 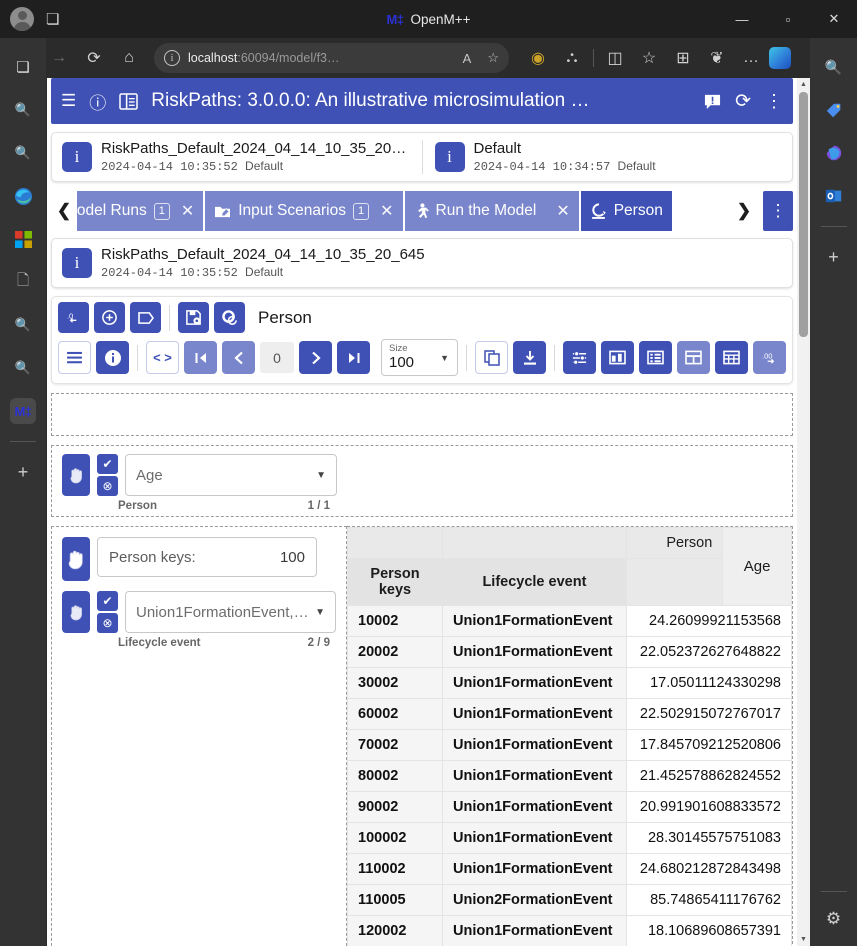 What do you see at coordinates (778, 211) in the screenshot?
I see `tabs-overflow-menu: ⋮` at bounding box center [778, 211].